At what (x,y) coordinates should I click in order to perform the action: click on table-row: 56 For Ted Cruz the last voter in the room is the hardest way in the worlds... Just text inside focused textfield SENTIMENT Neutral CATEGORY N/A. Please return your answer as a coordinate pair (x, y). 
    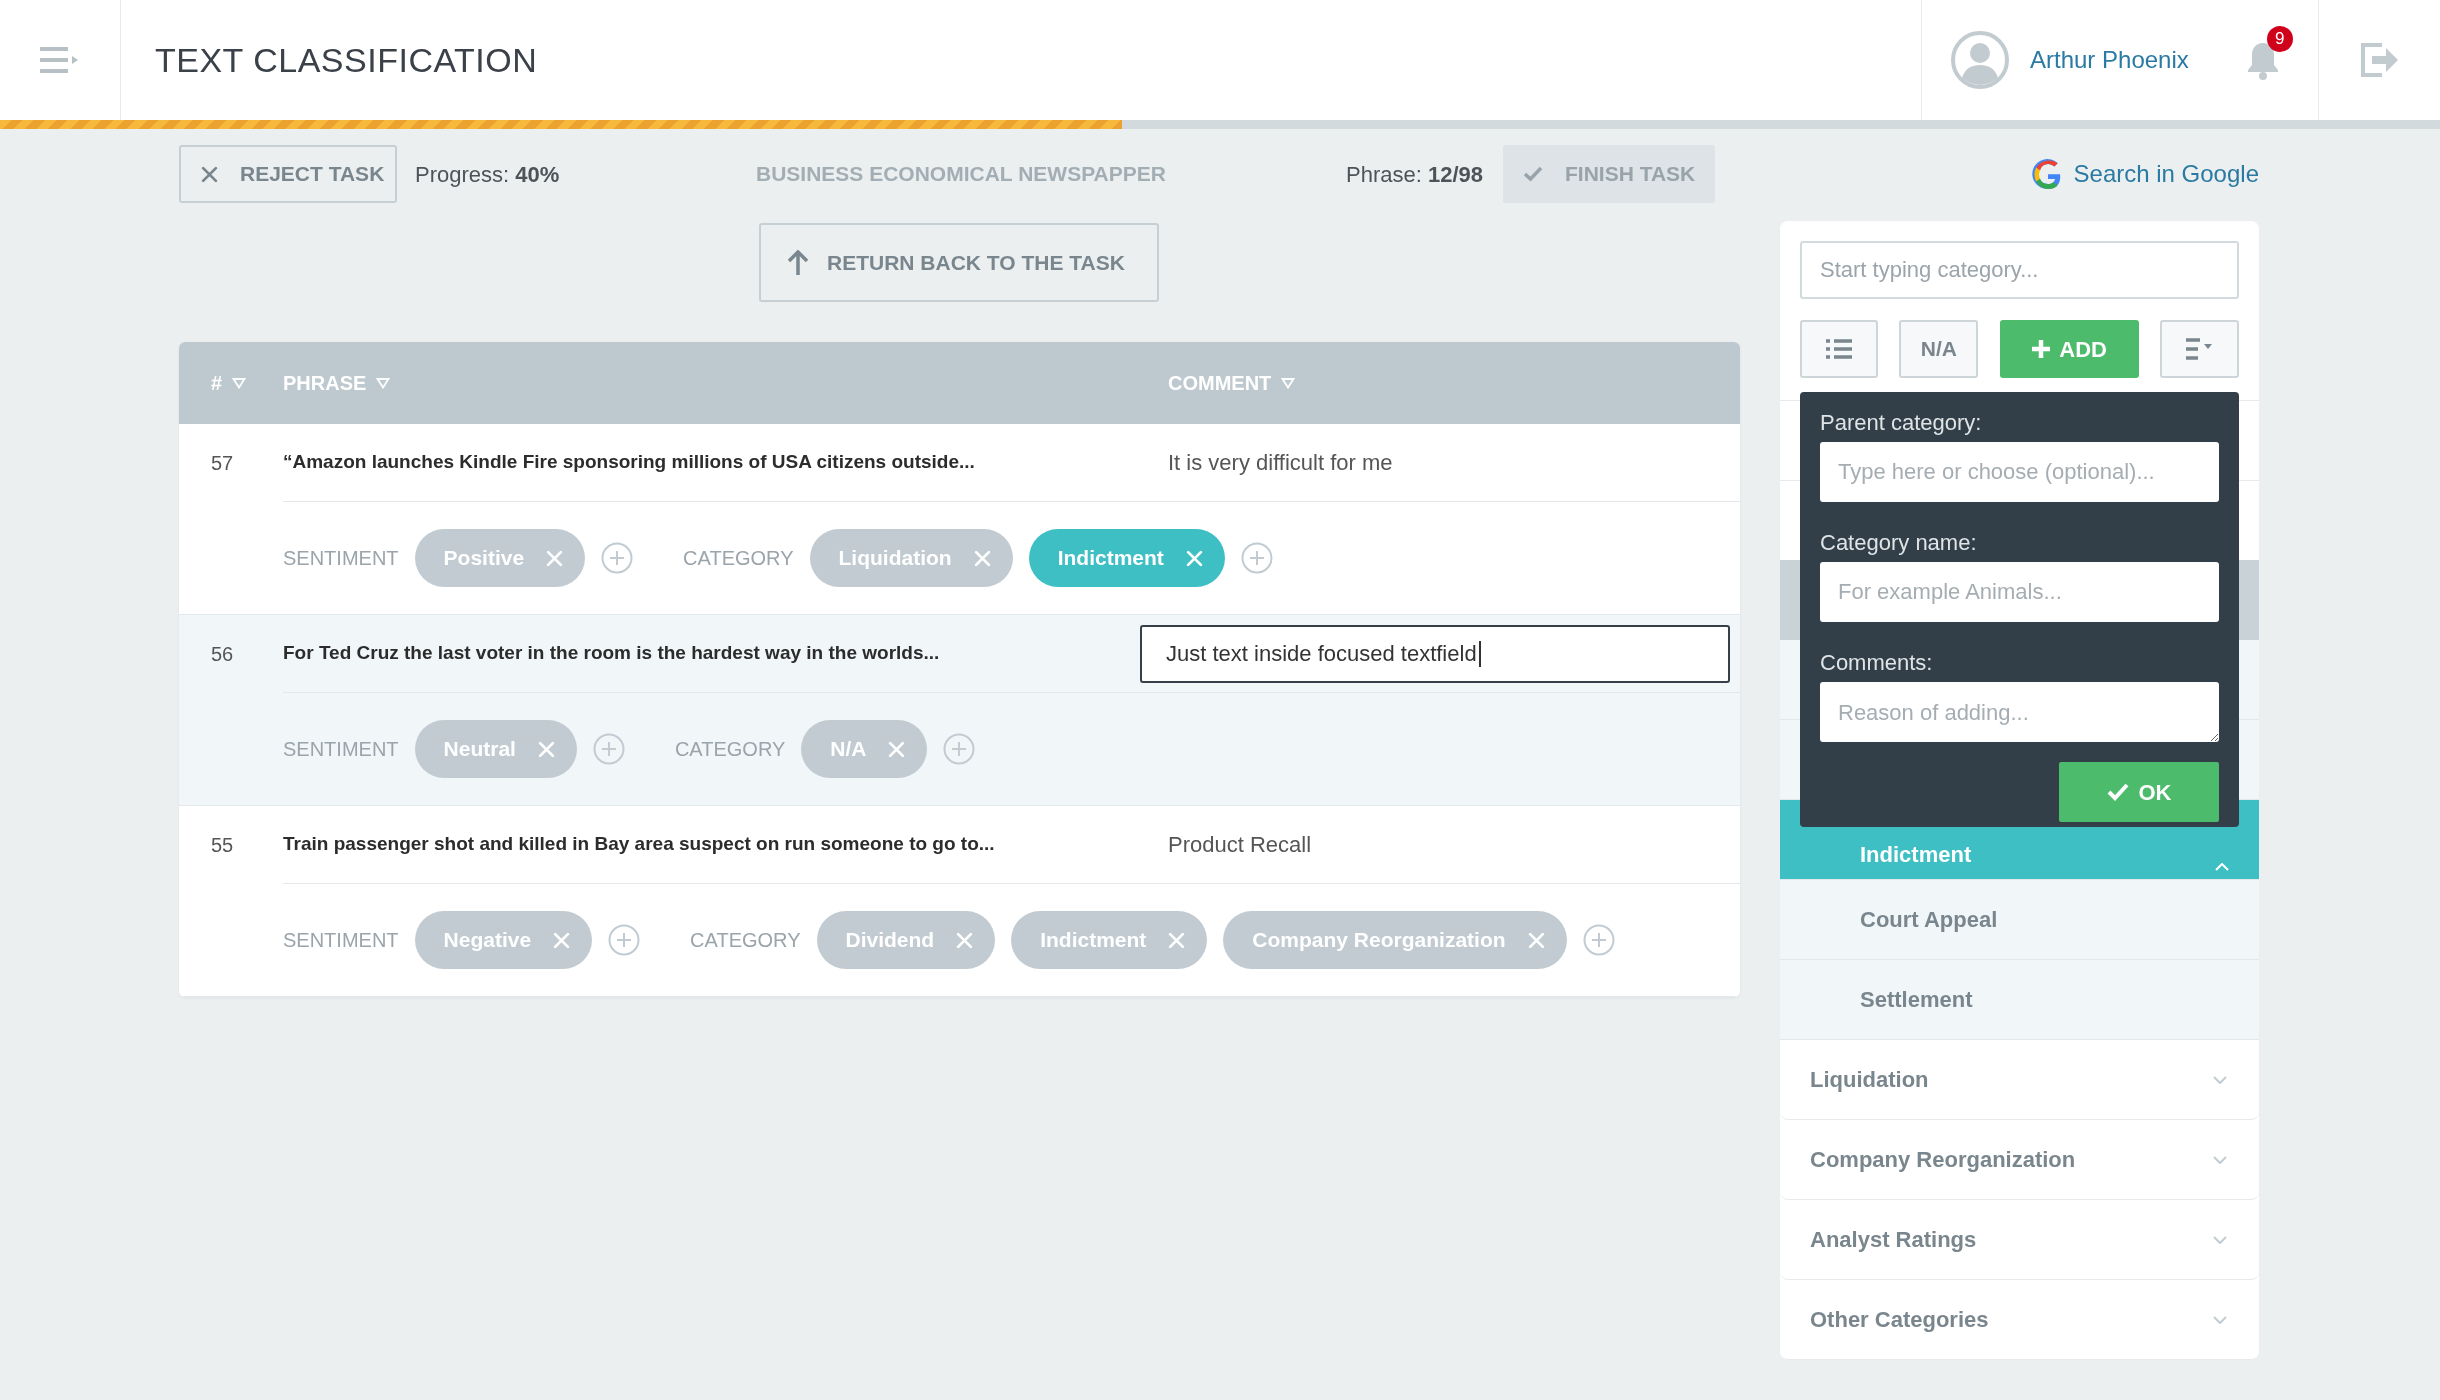
    Looking at the image, I should click on (959, 710).